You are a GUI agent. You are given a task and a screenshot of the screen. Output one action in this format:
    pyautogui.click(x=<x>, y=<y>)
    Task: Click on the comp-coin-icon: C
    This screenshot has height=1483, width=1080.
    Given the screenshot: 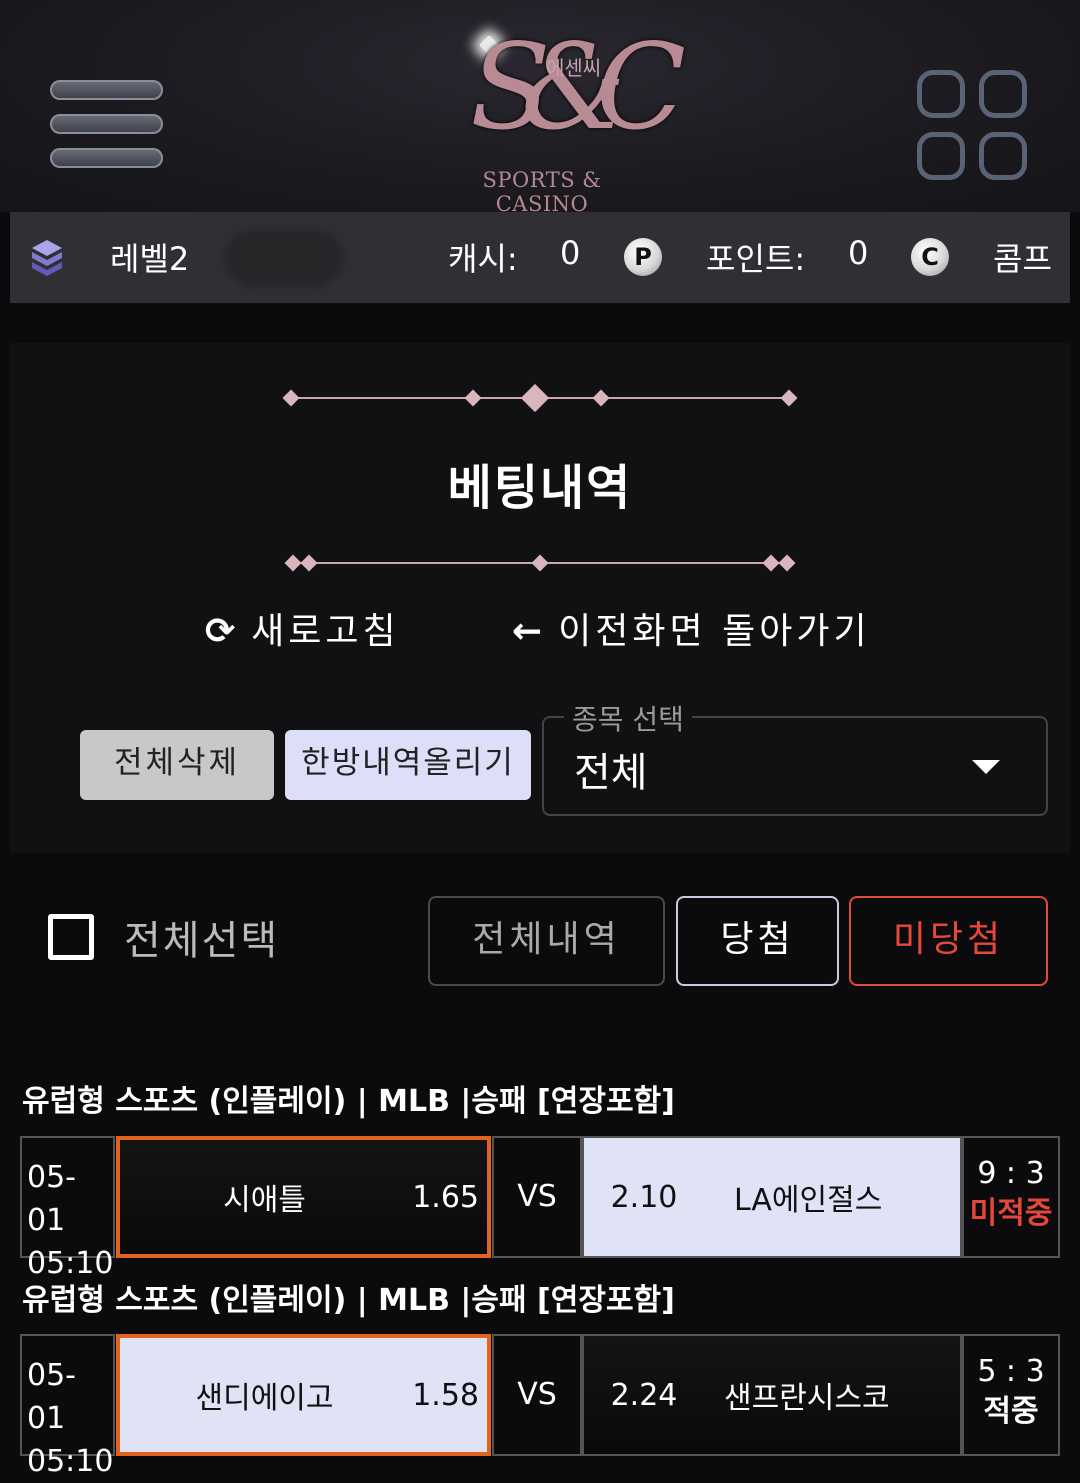 What is the action you would take?
    pyautogui.click(x=930, y=257)
    